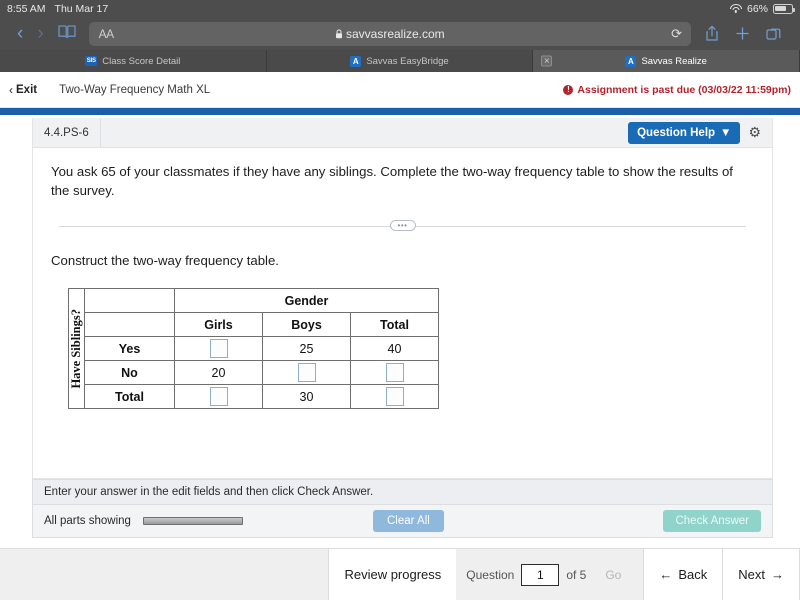 Image resolution: width=800 pixels, height=600 pixels. I want to click on battery-percent-label: 66%, so click(757, 8).